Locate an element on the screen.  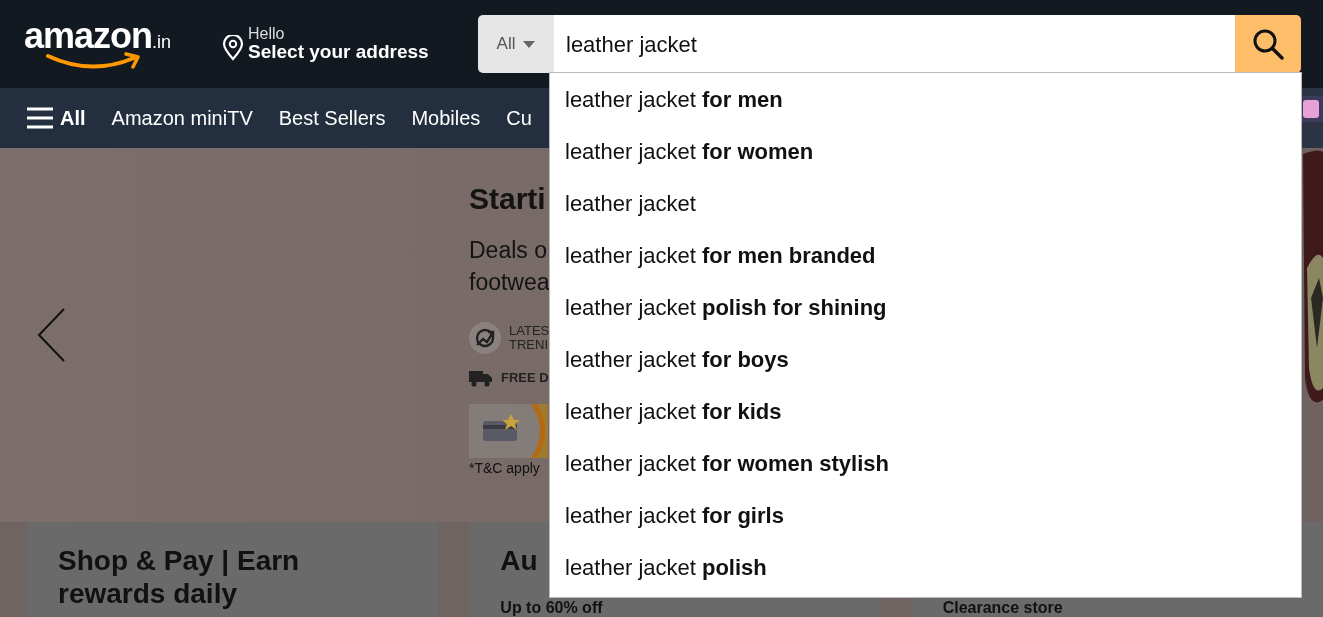
search-button is located at coordinates (1268, 44).